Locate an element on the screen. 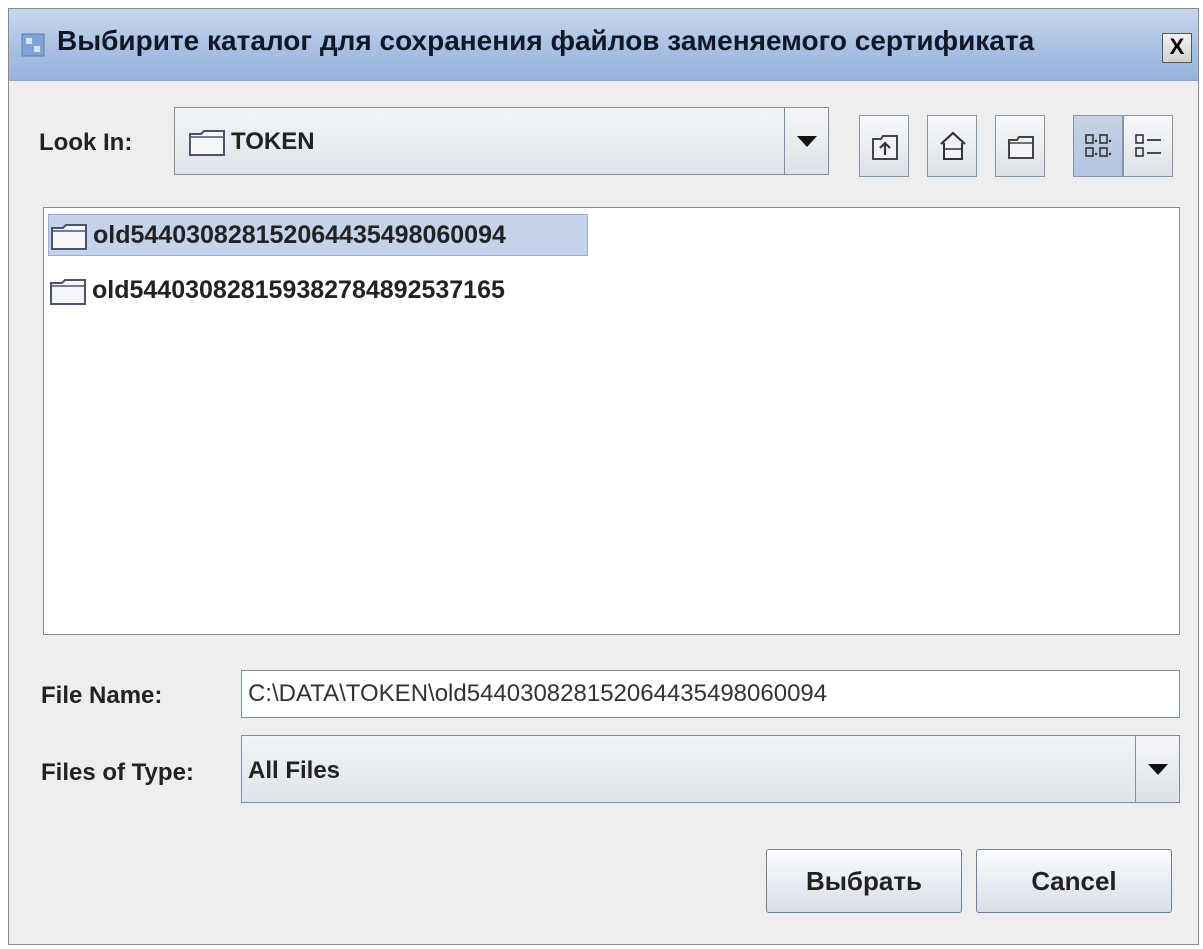 The width and height of the screenshot is (1203, 949). file-type-label: Files of Type: is located at coordinates (117, 772).